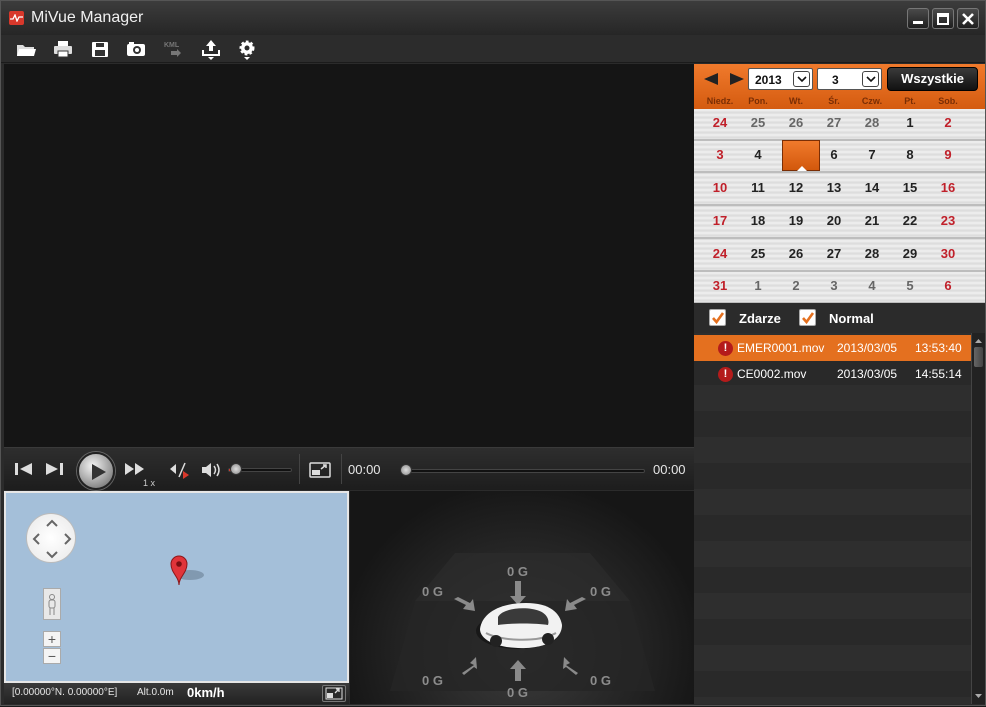 This screenshot has width=986, height=707. I want to click on calendar-day: 6, so click(948, 285).